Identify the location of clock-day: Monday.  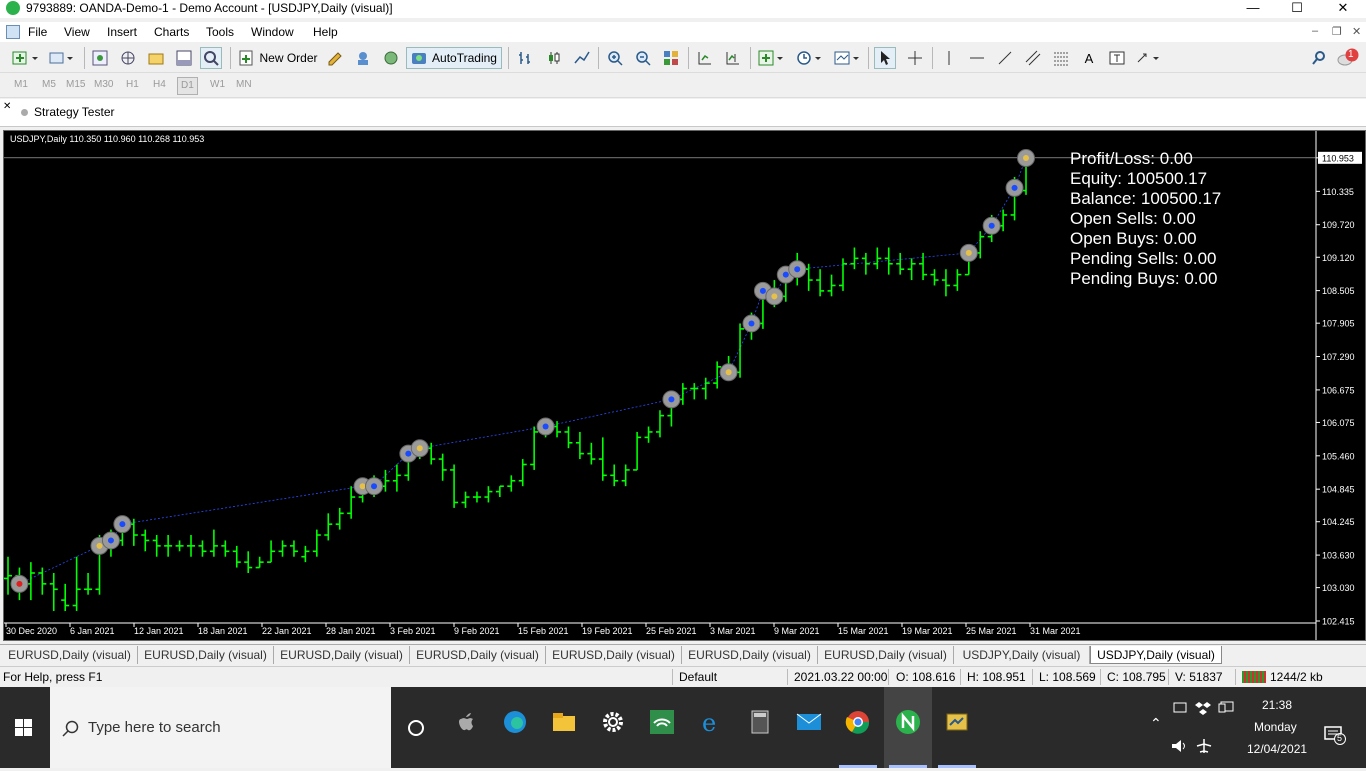
(1275, 727).